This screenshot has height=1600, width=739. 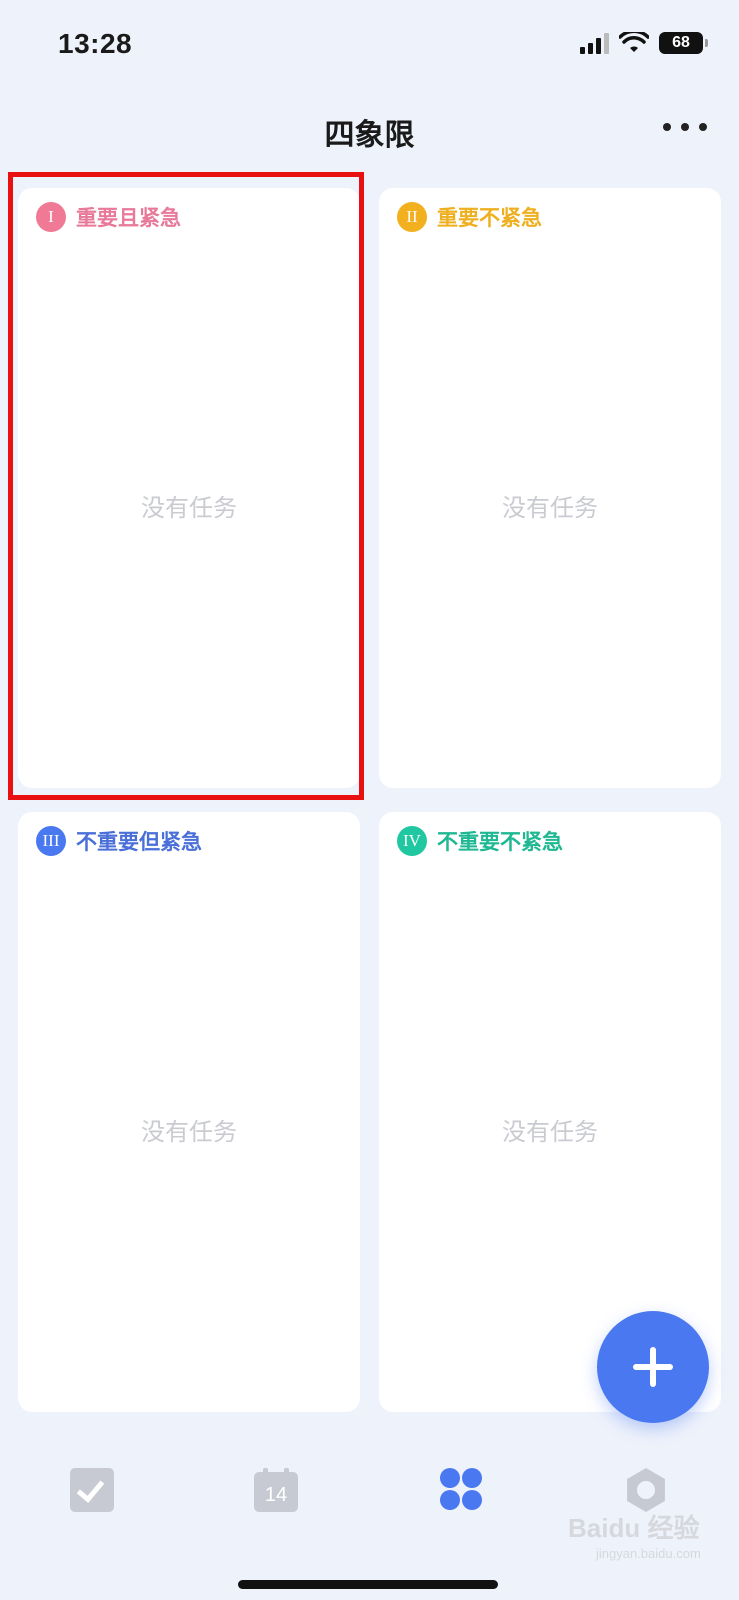 I want to click on cellular-signal-icon, so click(x=594, y=43).